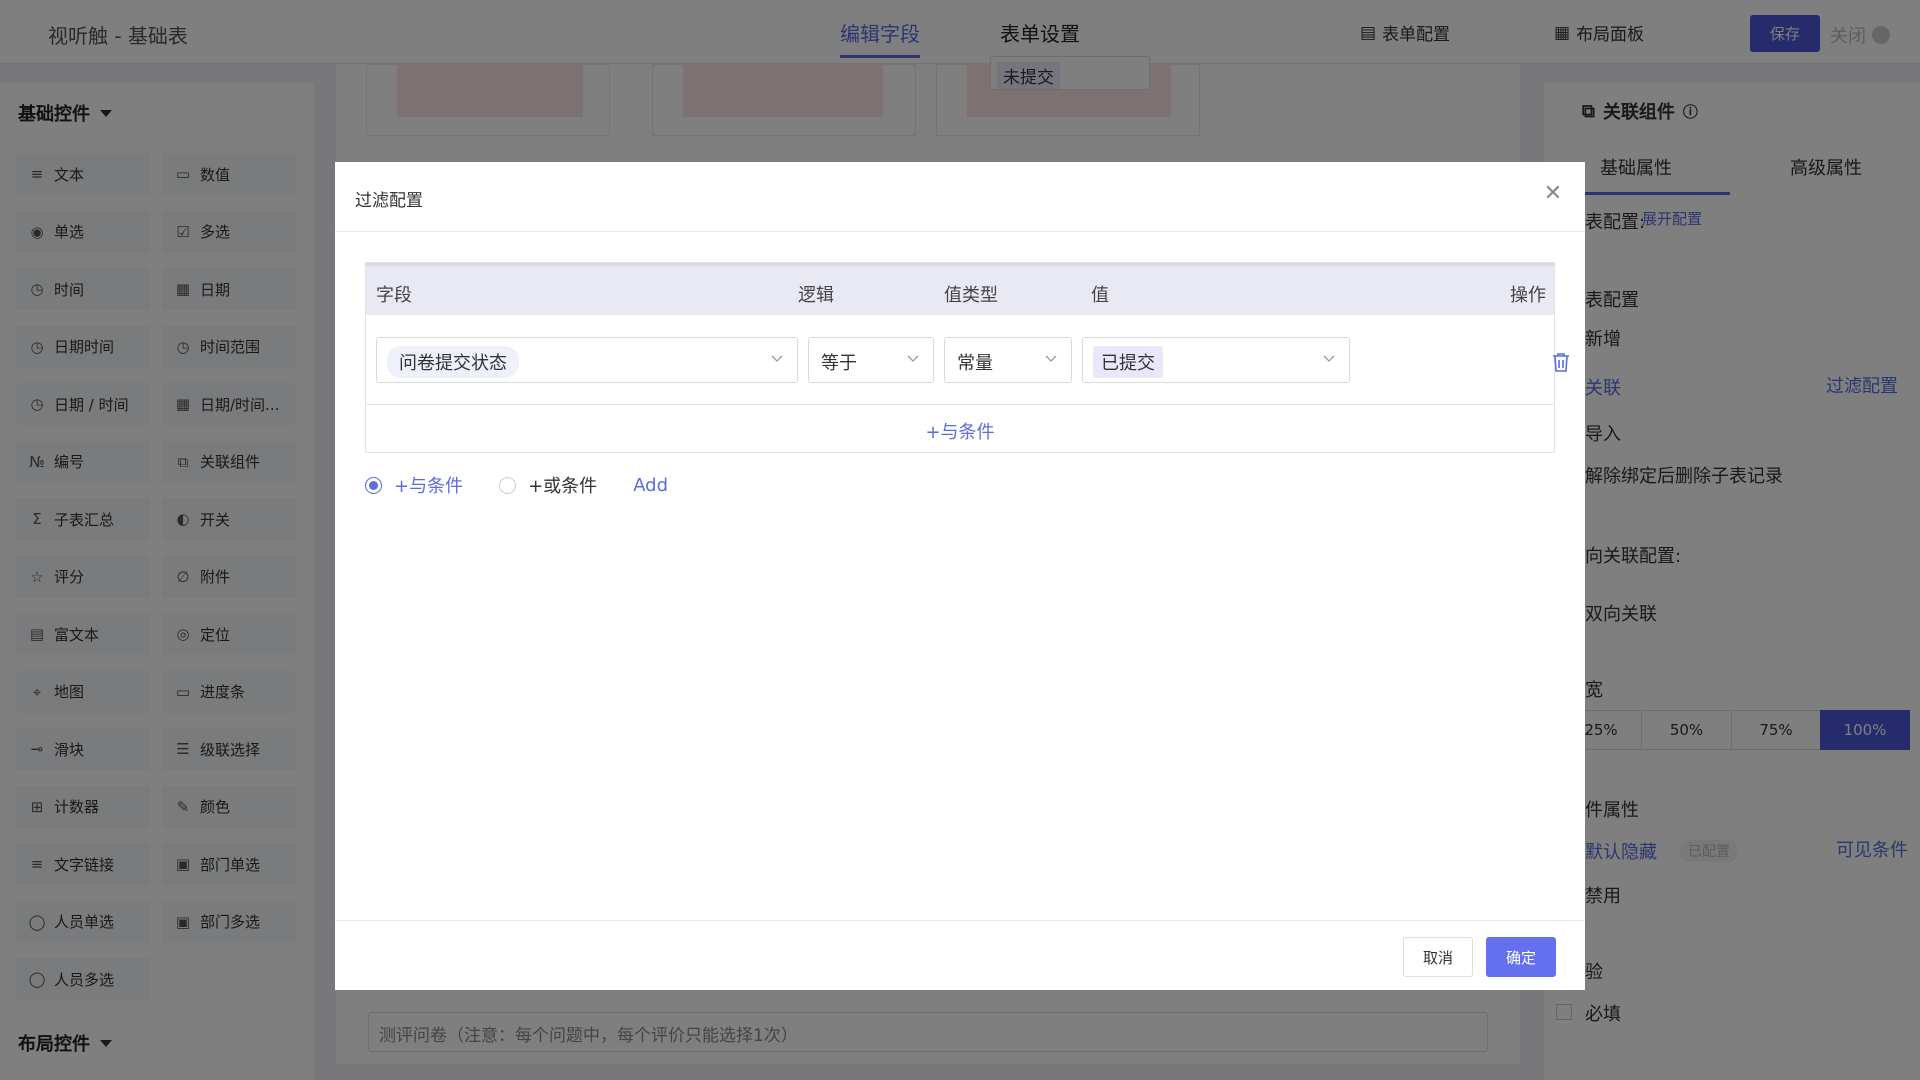 The height and width of the screenshot is (1080, 1920). I want to click on value-tag: 已提交, so click(1128, 362).